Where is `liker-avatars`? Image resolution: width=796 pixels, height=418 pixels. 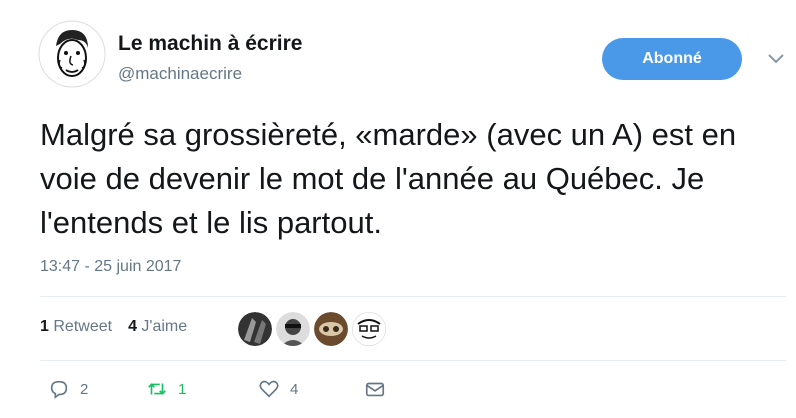
liker-avatars is located at coordinates (312, 329).